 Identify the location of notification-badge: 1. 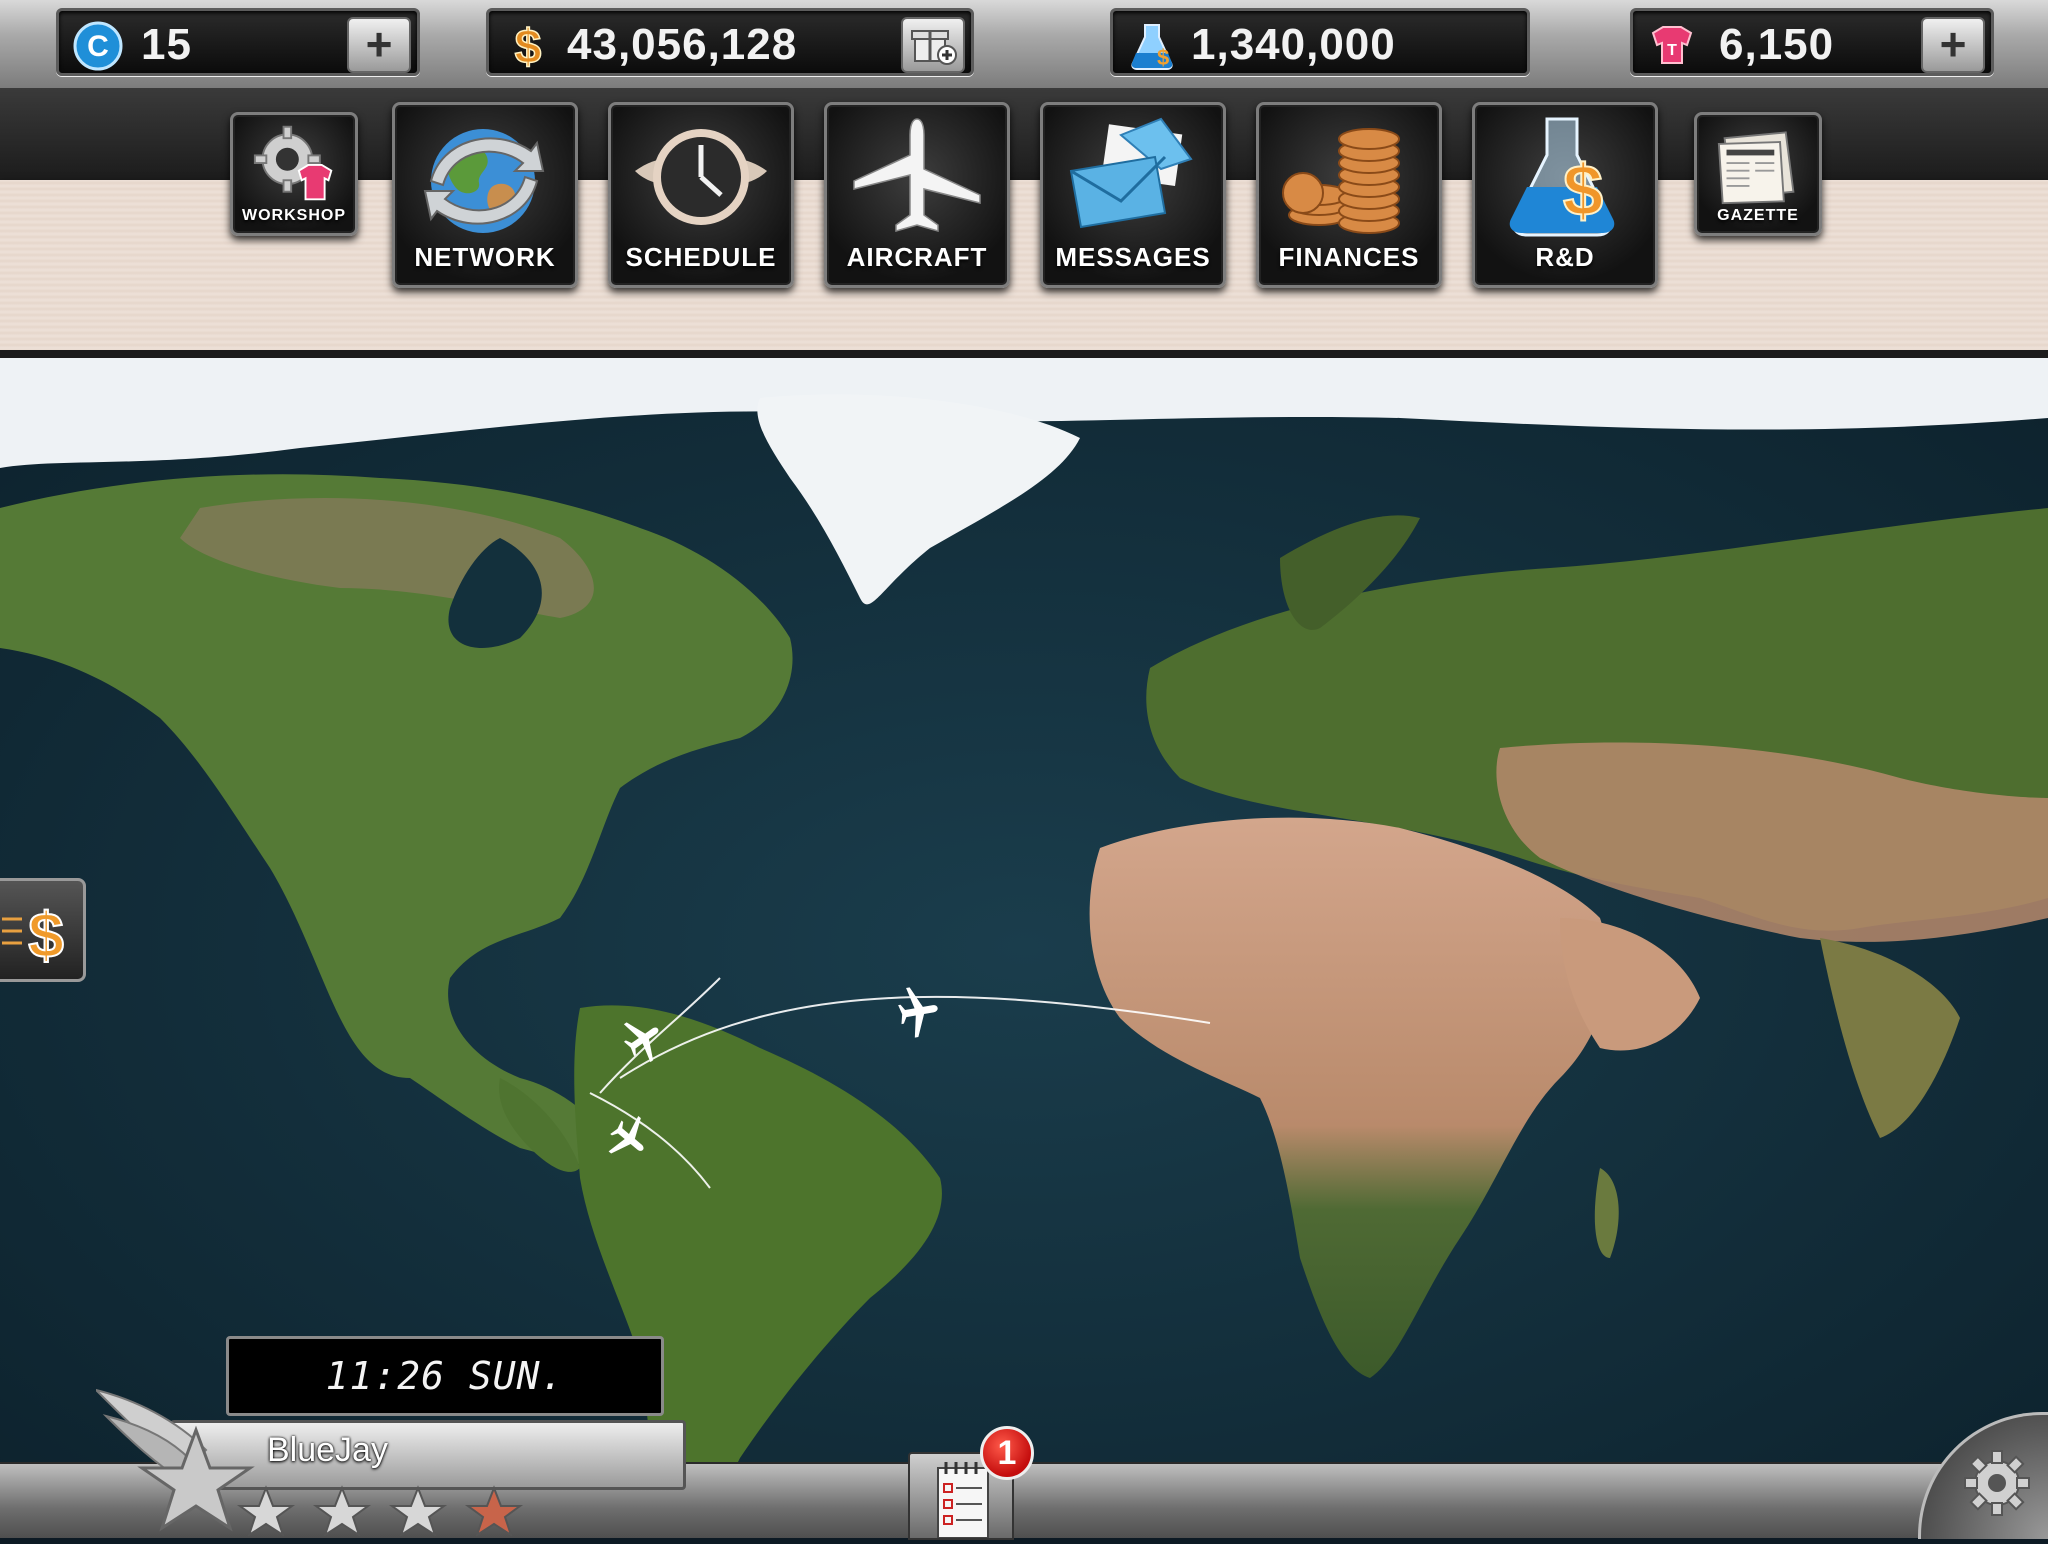
(1007, 1453).